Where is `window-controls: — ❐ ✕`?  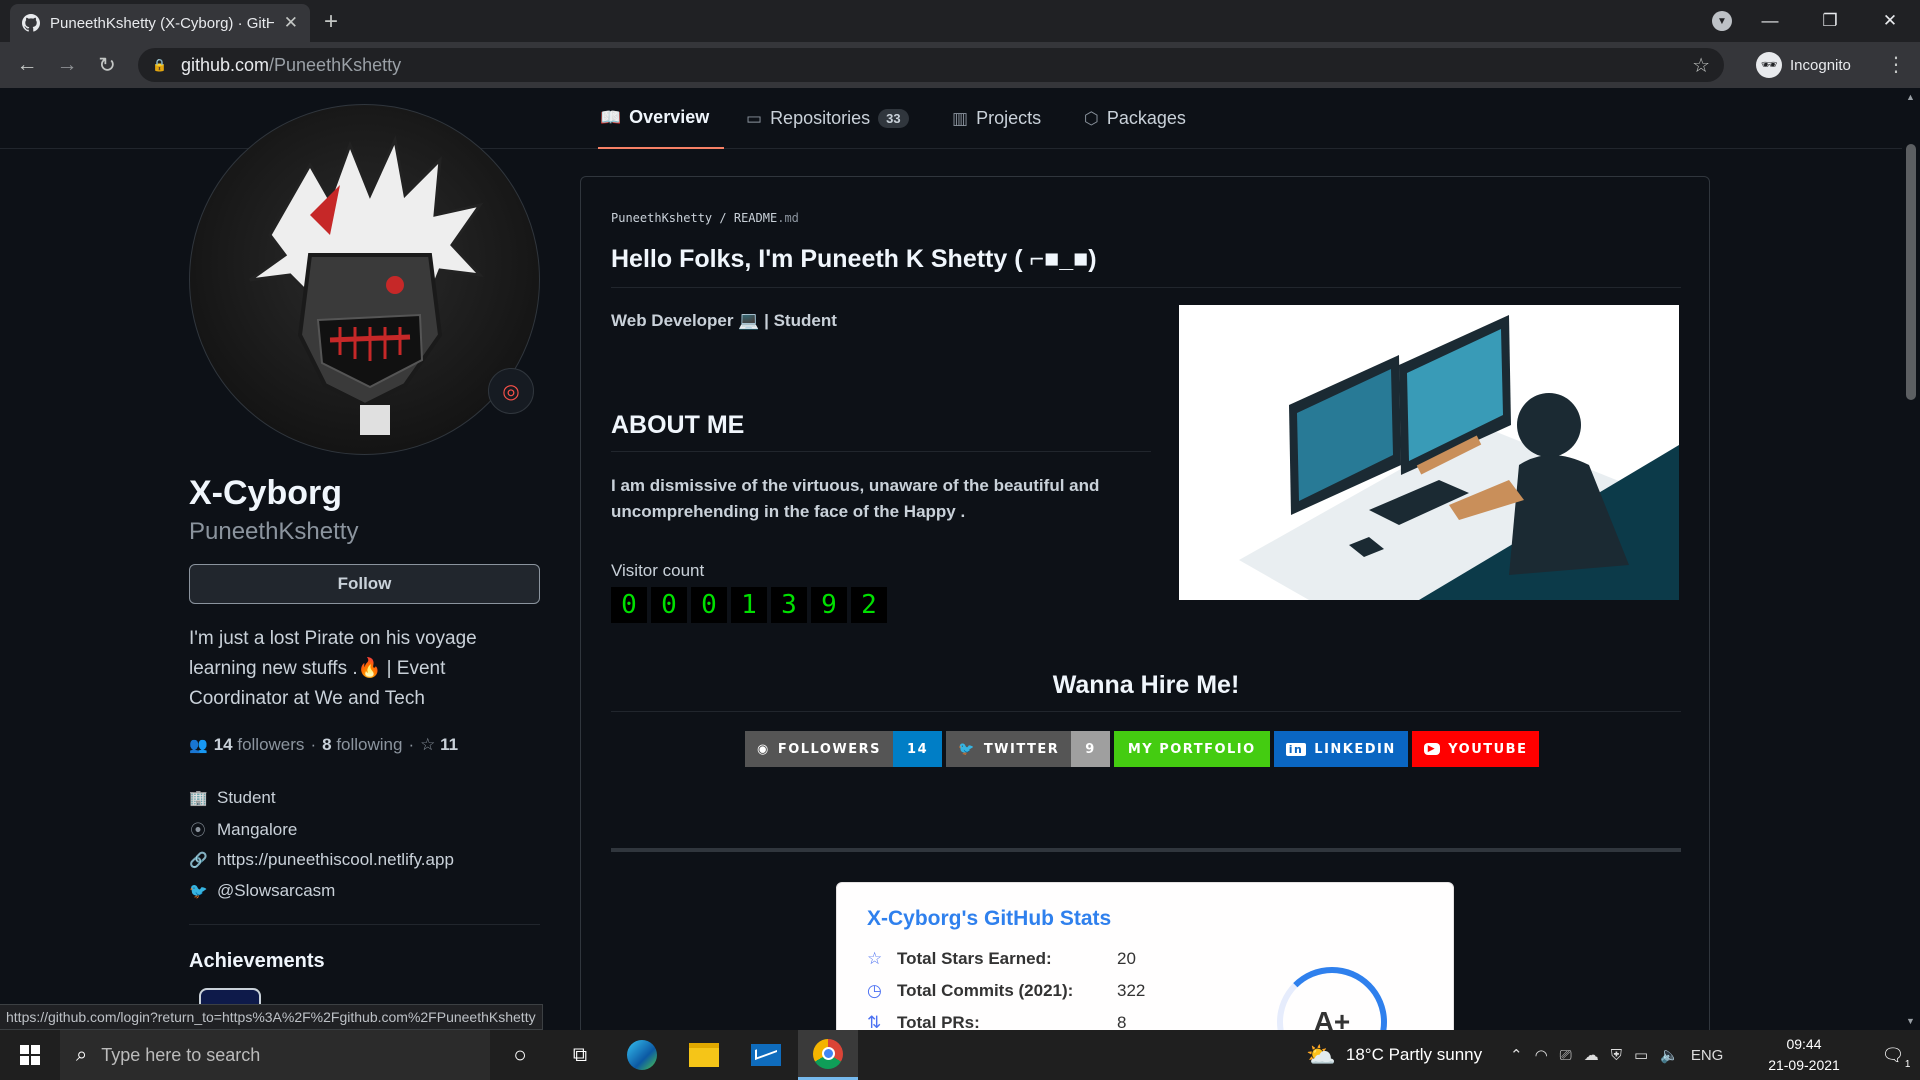 window-controls: — ❐ ✕ is located at coordinates (1830, 21).